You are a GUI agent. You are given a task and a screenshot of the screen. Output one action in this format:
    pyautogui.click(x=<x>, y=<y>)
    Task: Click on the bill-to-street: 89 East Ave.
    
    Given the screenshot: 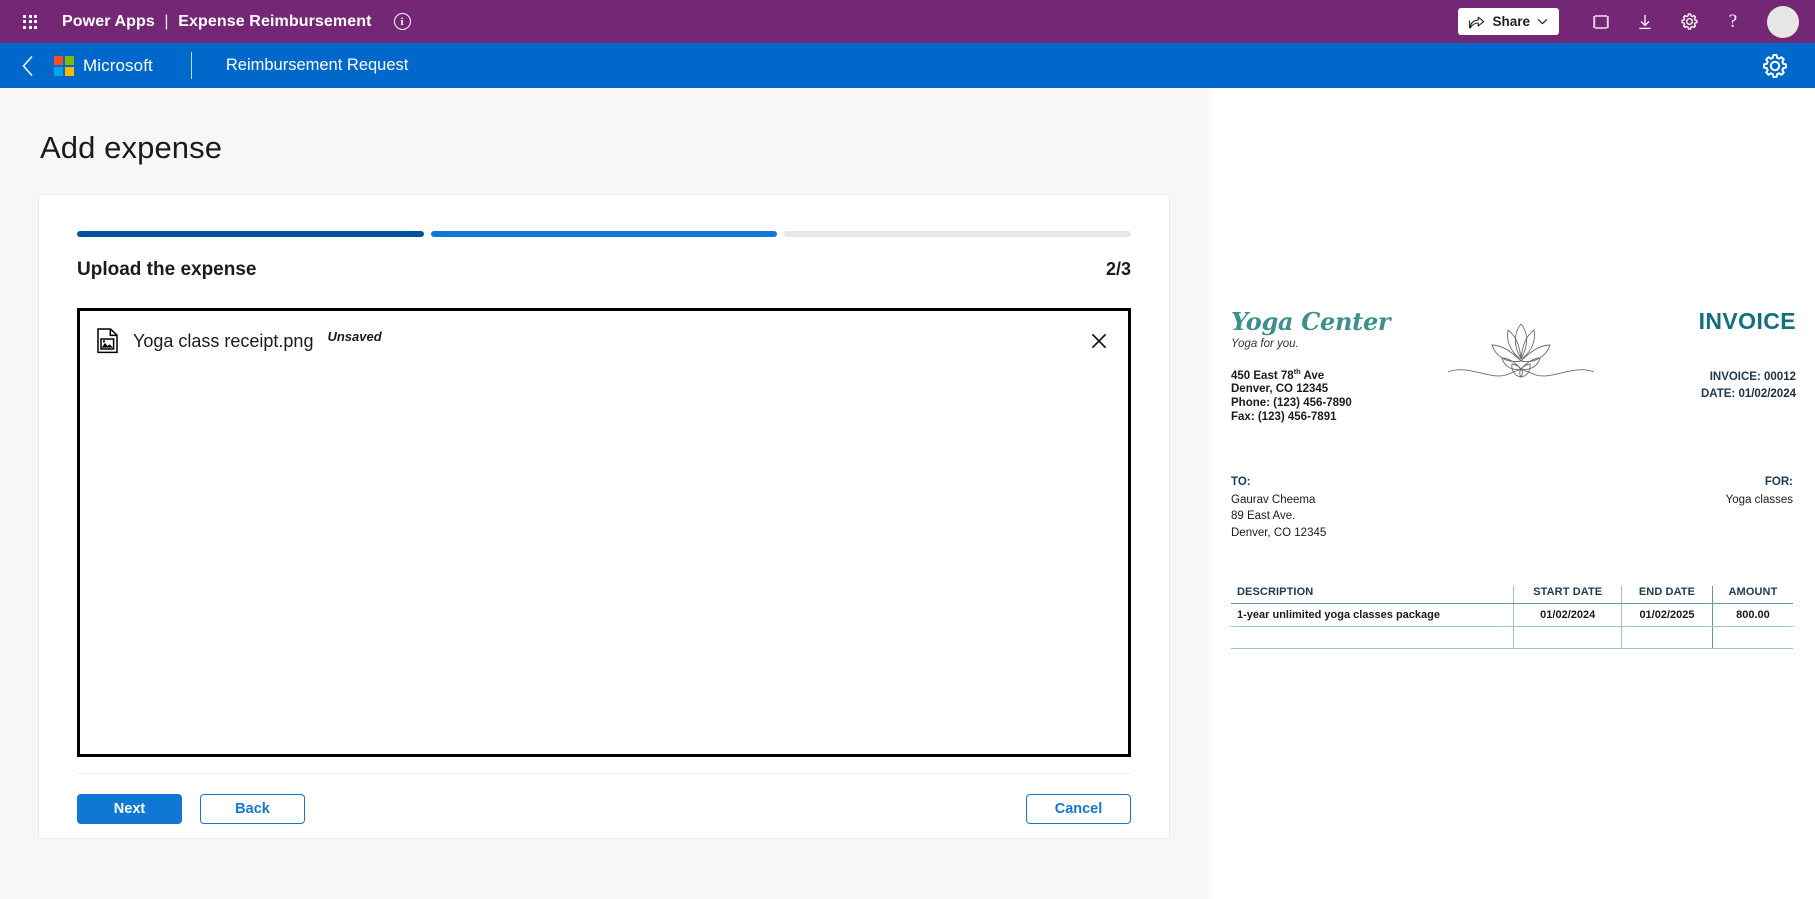 What is the action you would take?
    pyautogui.click(x=1263, y=516)
    